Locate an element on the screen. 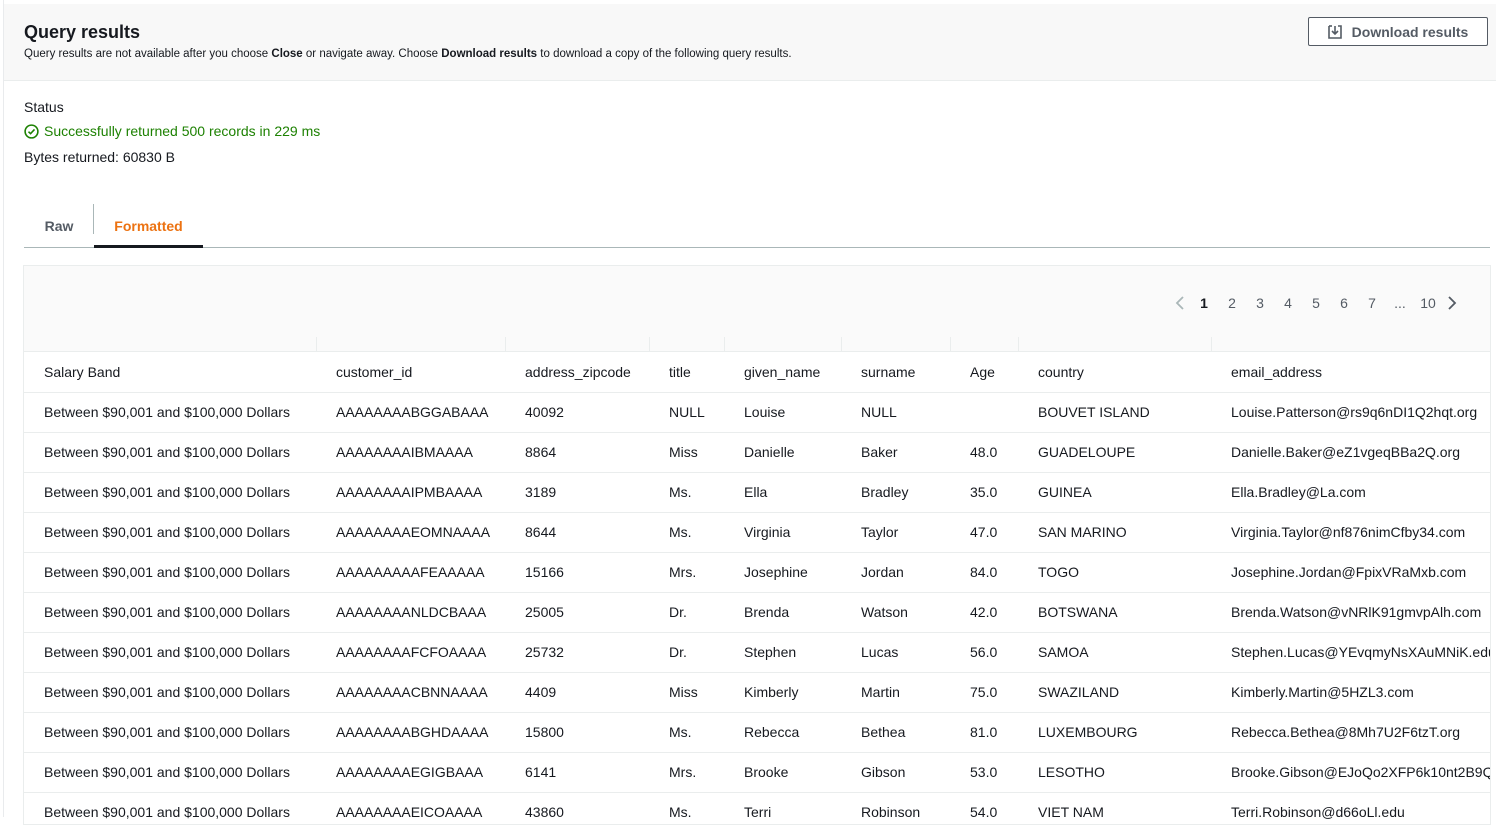 This screenshot has width=1496, height=825. page-4: 4 is located at coordinates (1288, 303).